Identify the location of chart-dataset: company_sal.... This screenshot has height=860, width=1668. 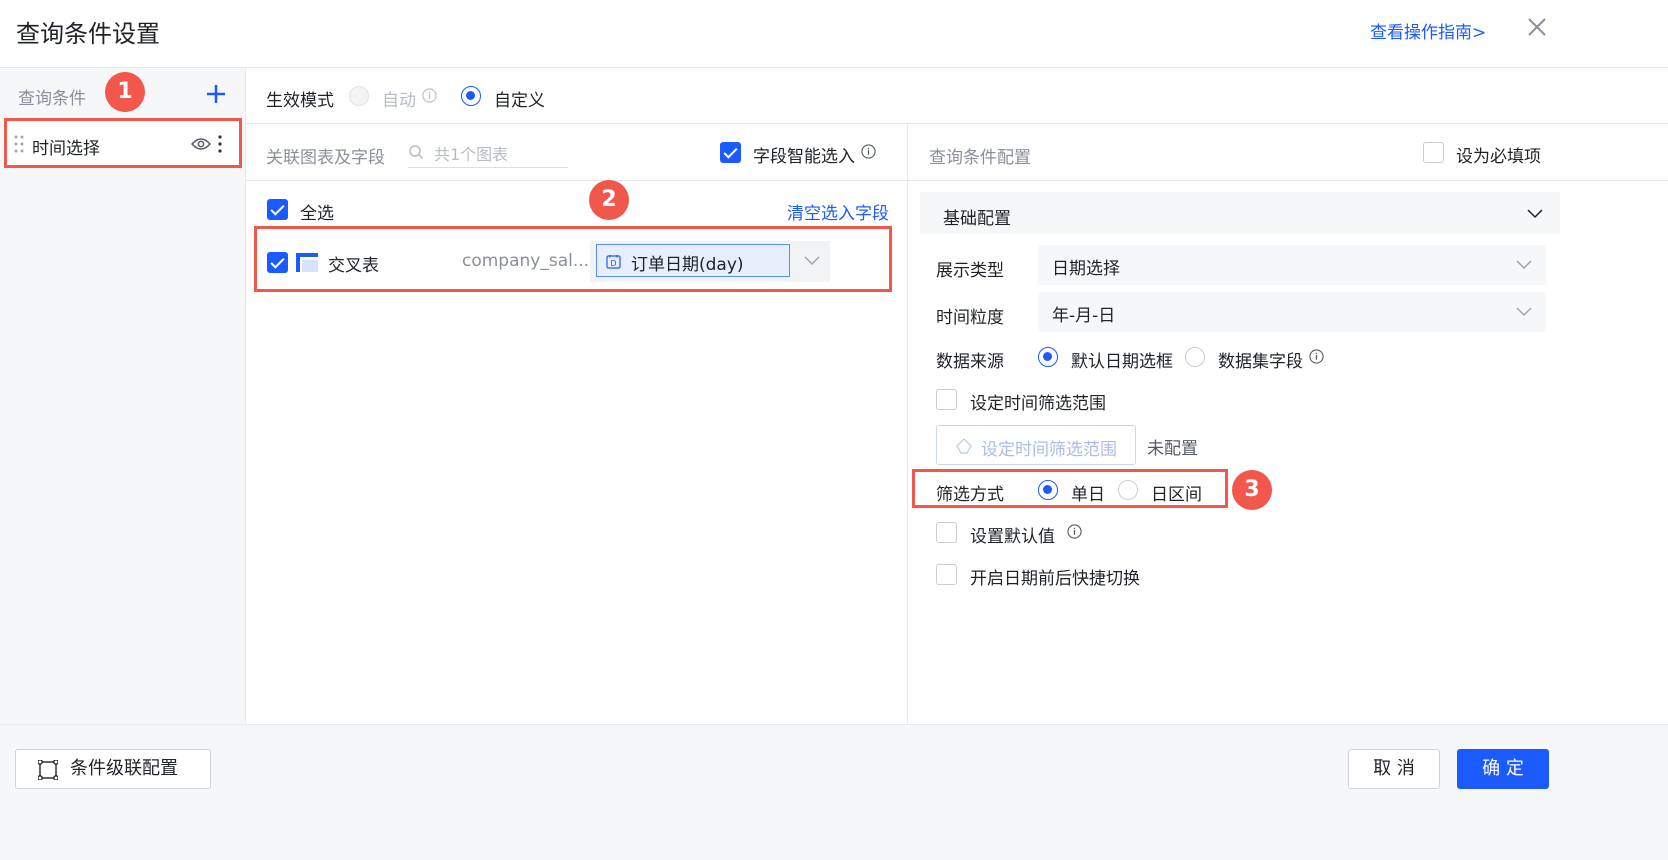
(526, 261).